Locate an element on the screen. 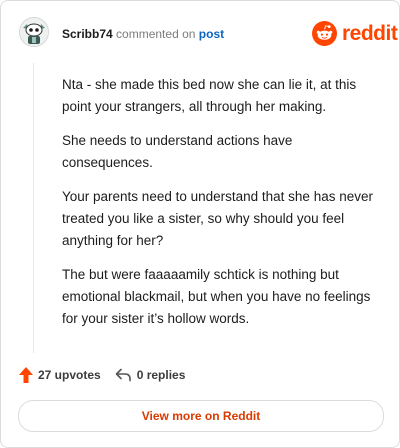  user-avatar is located at coordinates (34, 32).